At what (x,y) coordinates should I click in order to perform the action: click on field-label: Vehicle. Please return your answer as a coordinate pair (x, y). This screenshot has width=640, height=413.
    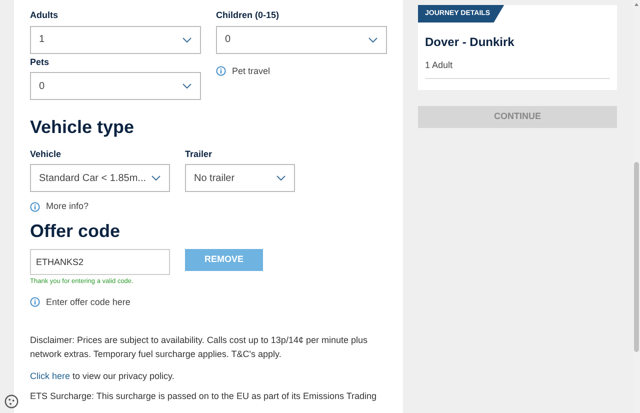
    Looking at the image, I should click on (46, 154).